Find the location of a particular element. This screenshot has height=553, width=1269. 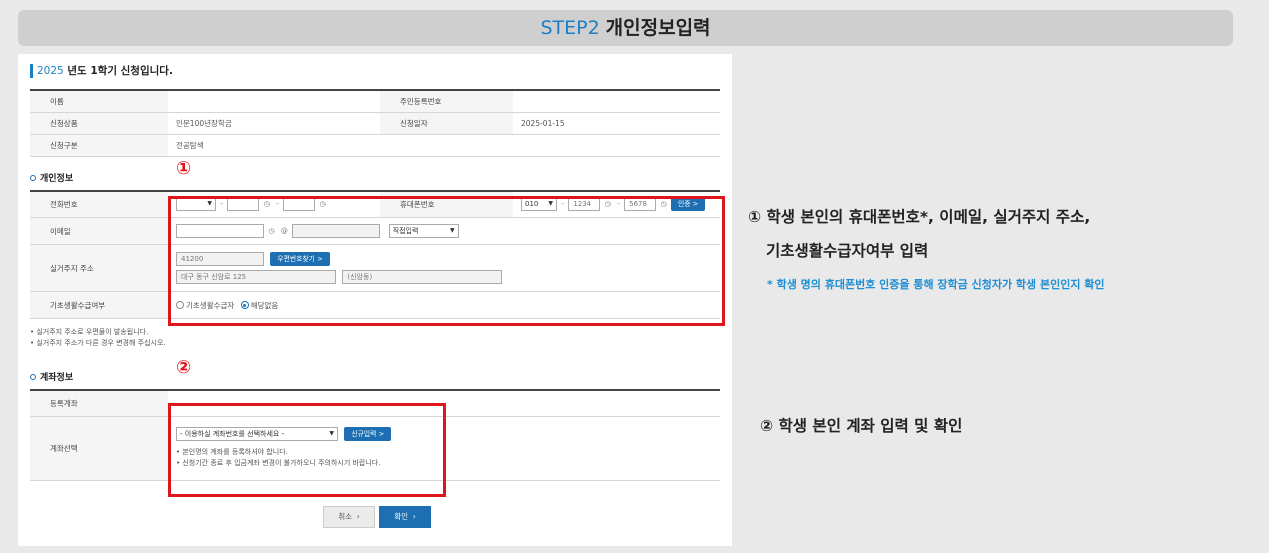

email-label: 이메일 is located at coordinates (99, 231).